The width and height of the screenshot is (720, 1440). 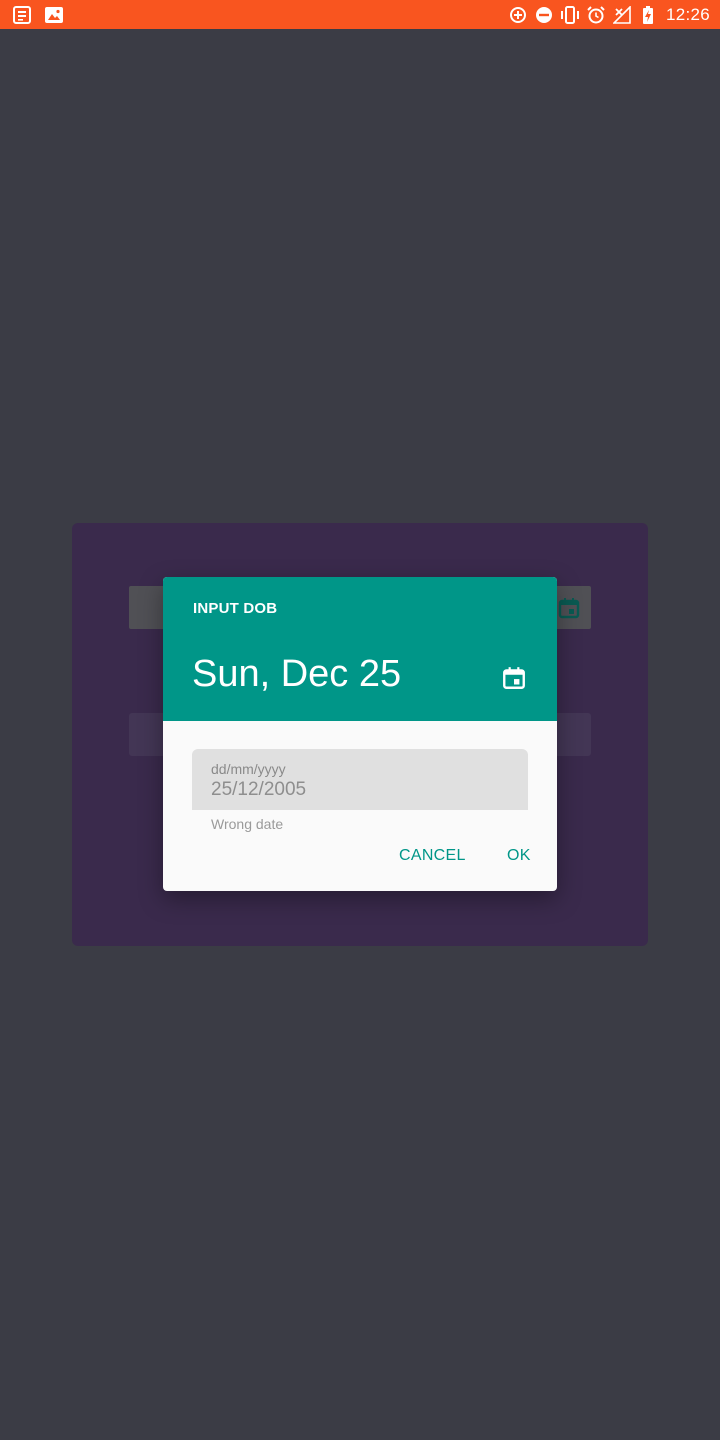 I want to click on no-signal-icon, so click(x=622, y=15).